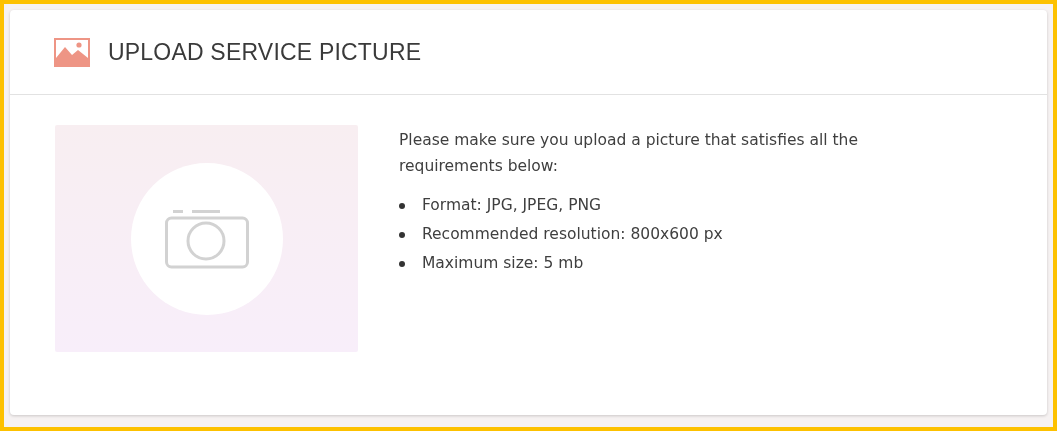 This screenshot has height=431, width=1057. Describe the element at coordinates (572, 234) in the screenshot. I see `requirement-text: Recommended resolution: 800x600 px` at that location.